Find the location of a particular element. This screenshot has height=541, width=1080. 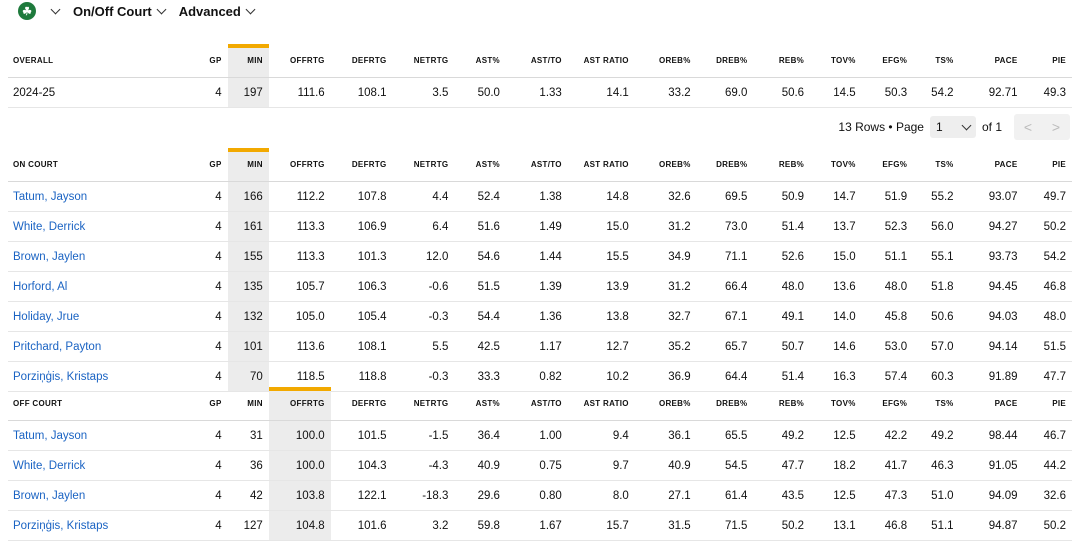

cell-pie: 46.7 is located at coordinates (1047, 435).